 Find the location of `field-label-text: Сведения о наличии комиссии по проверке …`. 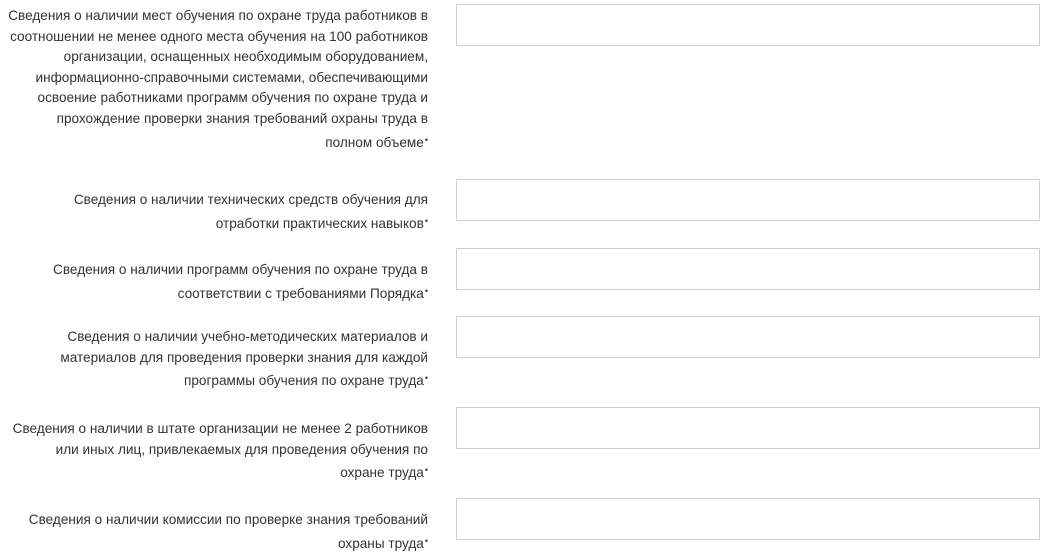

field-label-text: Сведения о наличии комиссии по проверке … is located at coordinates (228, 531).